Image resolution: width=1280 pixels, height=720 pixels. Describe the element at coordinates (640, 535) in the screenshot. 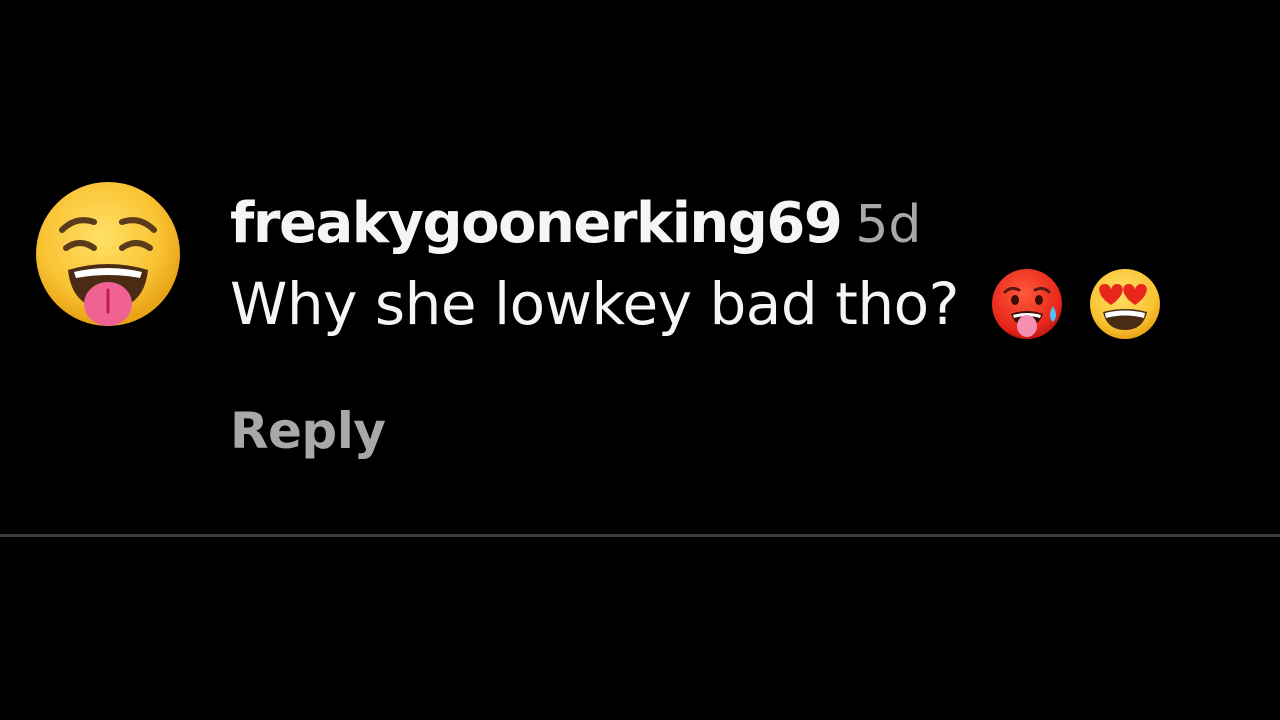

I see `divider` at that location.